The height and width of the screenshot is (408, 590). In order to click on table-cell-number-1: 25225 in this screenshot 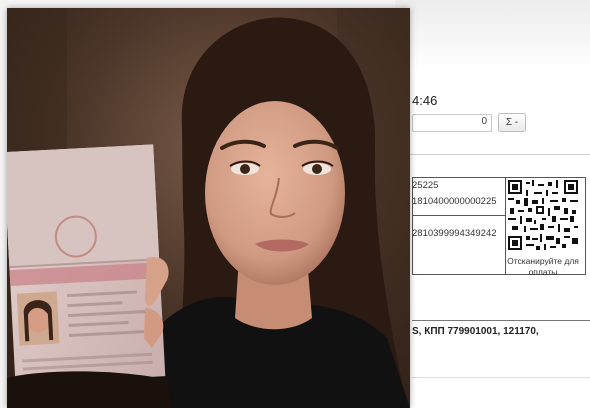, I will do `click(425, 185)`.